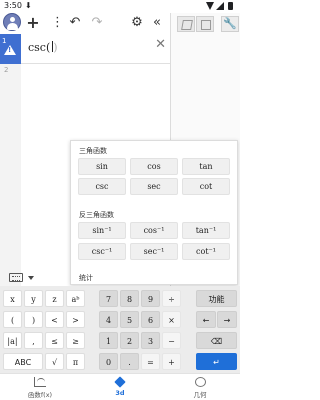  What do you see at coordinates (95, 49) in the screenshot?
I see `algebra-input: csc() ✕` at bounding box center [95, 49].